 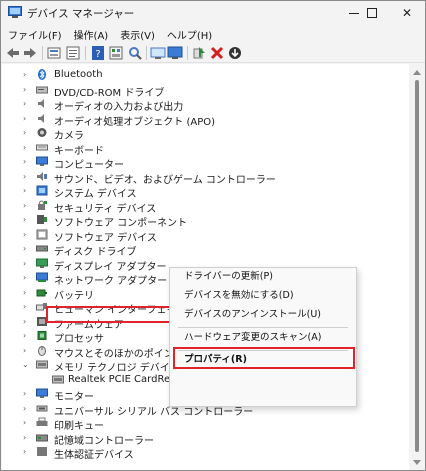 What do you see at coordinates (42, 437) in the screenshot?
I see `storage-controller-icon` at bounding box center [42, 437].